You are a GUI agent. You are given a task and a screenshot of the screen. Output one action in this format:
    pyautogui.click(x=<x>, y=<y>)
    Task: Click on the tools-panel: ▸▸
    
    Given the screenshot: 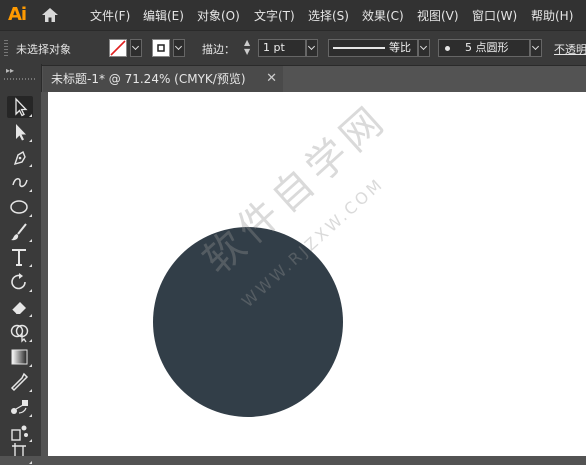 What is the action you would take?
    pyautogui.click(x=21, y=264)
    